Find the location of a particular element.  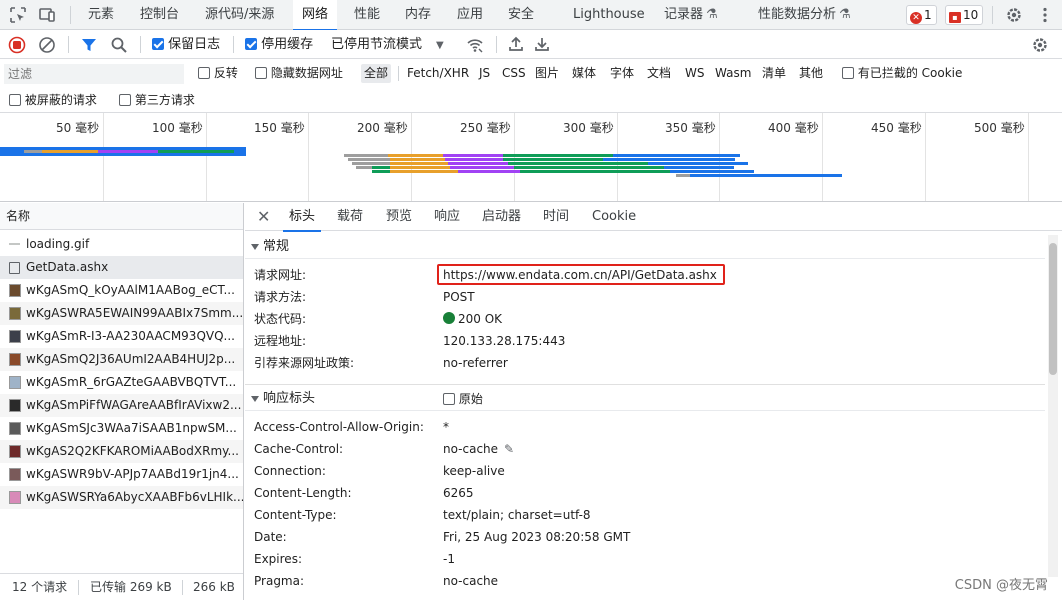

edit-pencil-icon: ✎ is located at coordinates (509, 449).